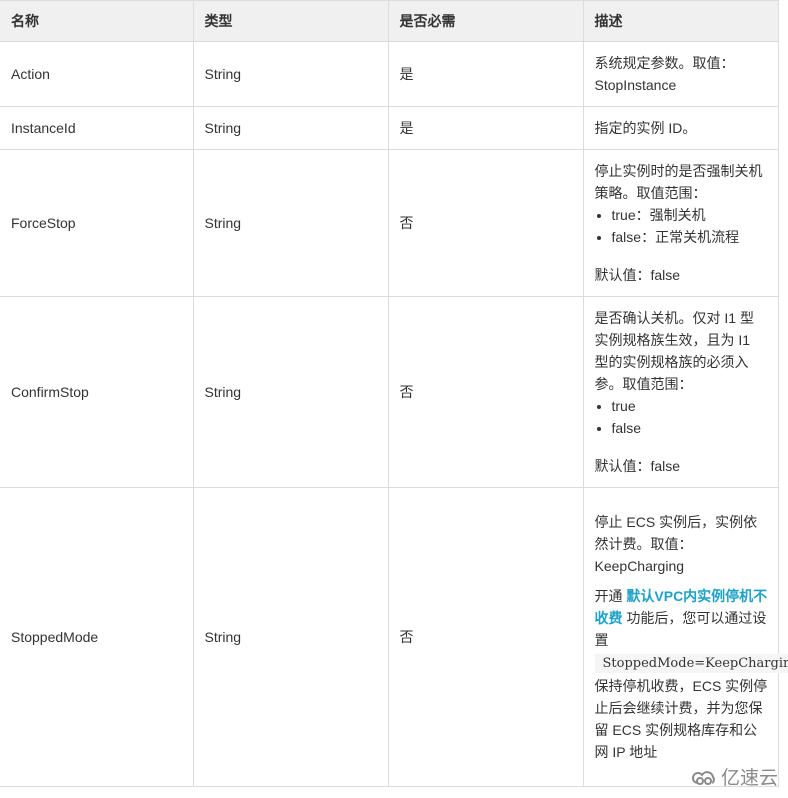 The image size is (788, 798). I want to click on option-item: false：正常关机流程, so click(690, 237).